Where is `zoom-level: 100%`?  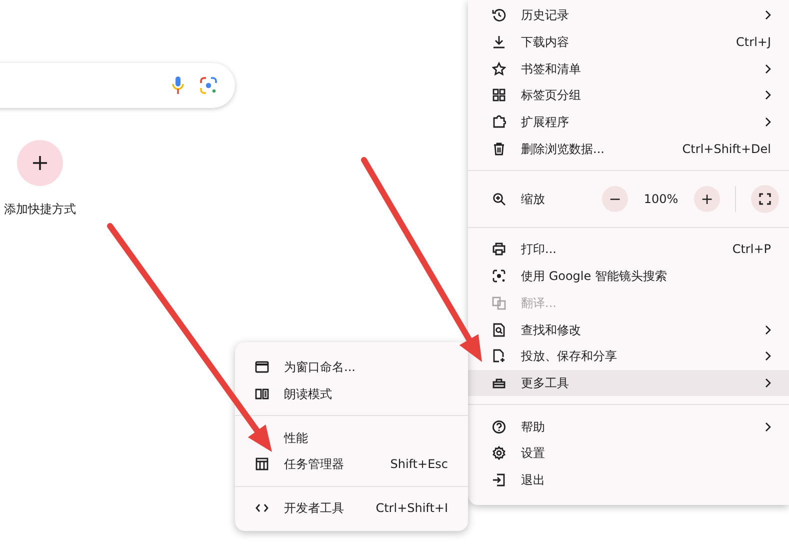 zoom-level: 100% is located at coordinates (661, 199).